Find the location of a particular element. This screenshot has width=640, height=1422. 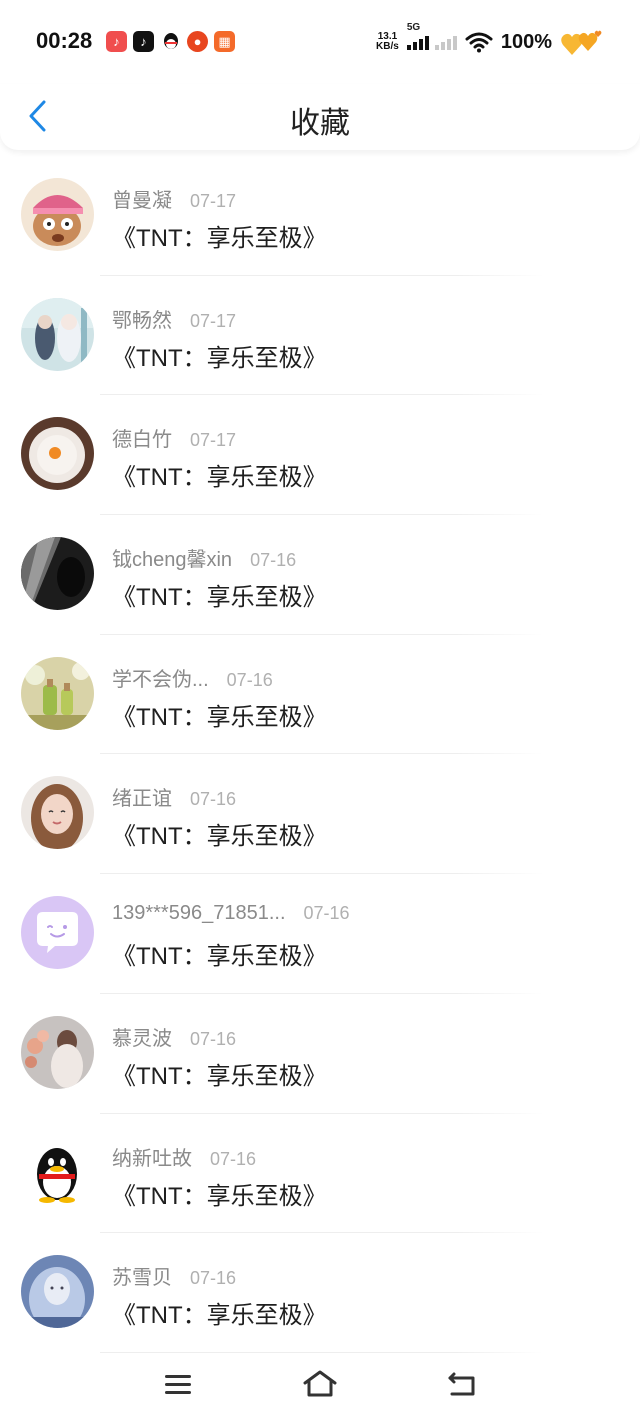

list-item: 钺cheng馨xin 07-16 《TNT：享乐至极》 is located at coordinates (320, 575).